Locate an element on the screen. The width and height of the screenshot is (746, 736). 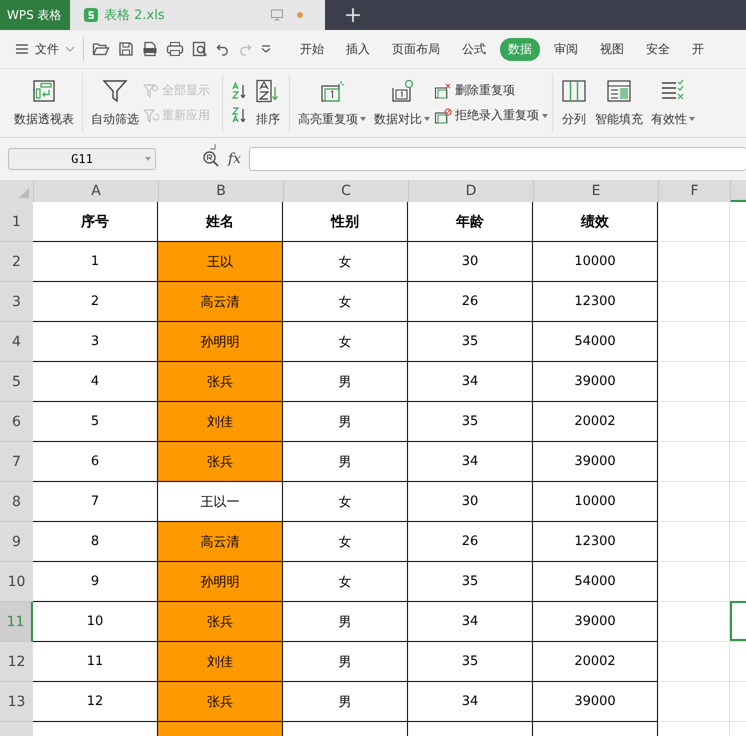
validation-button: 有效性 is located at coordinates (673, 103).